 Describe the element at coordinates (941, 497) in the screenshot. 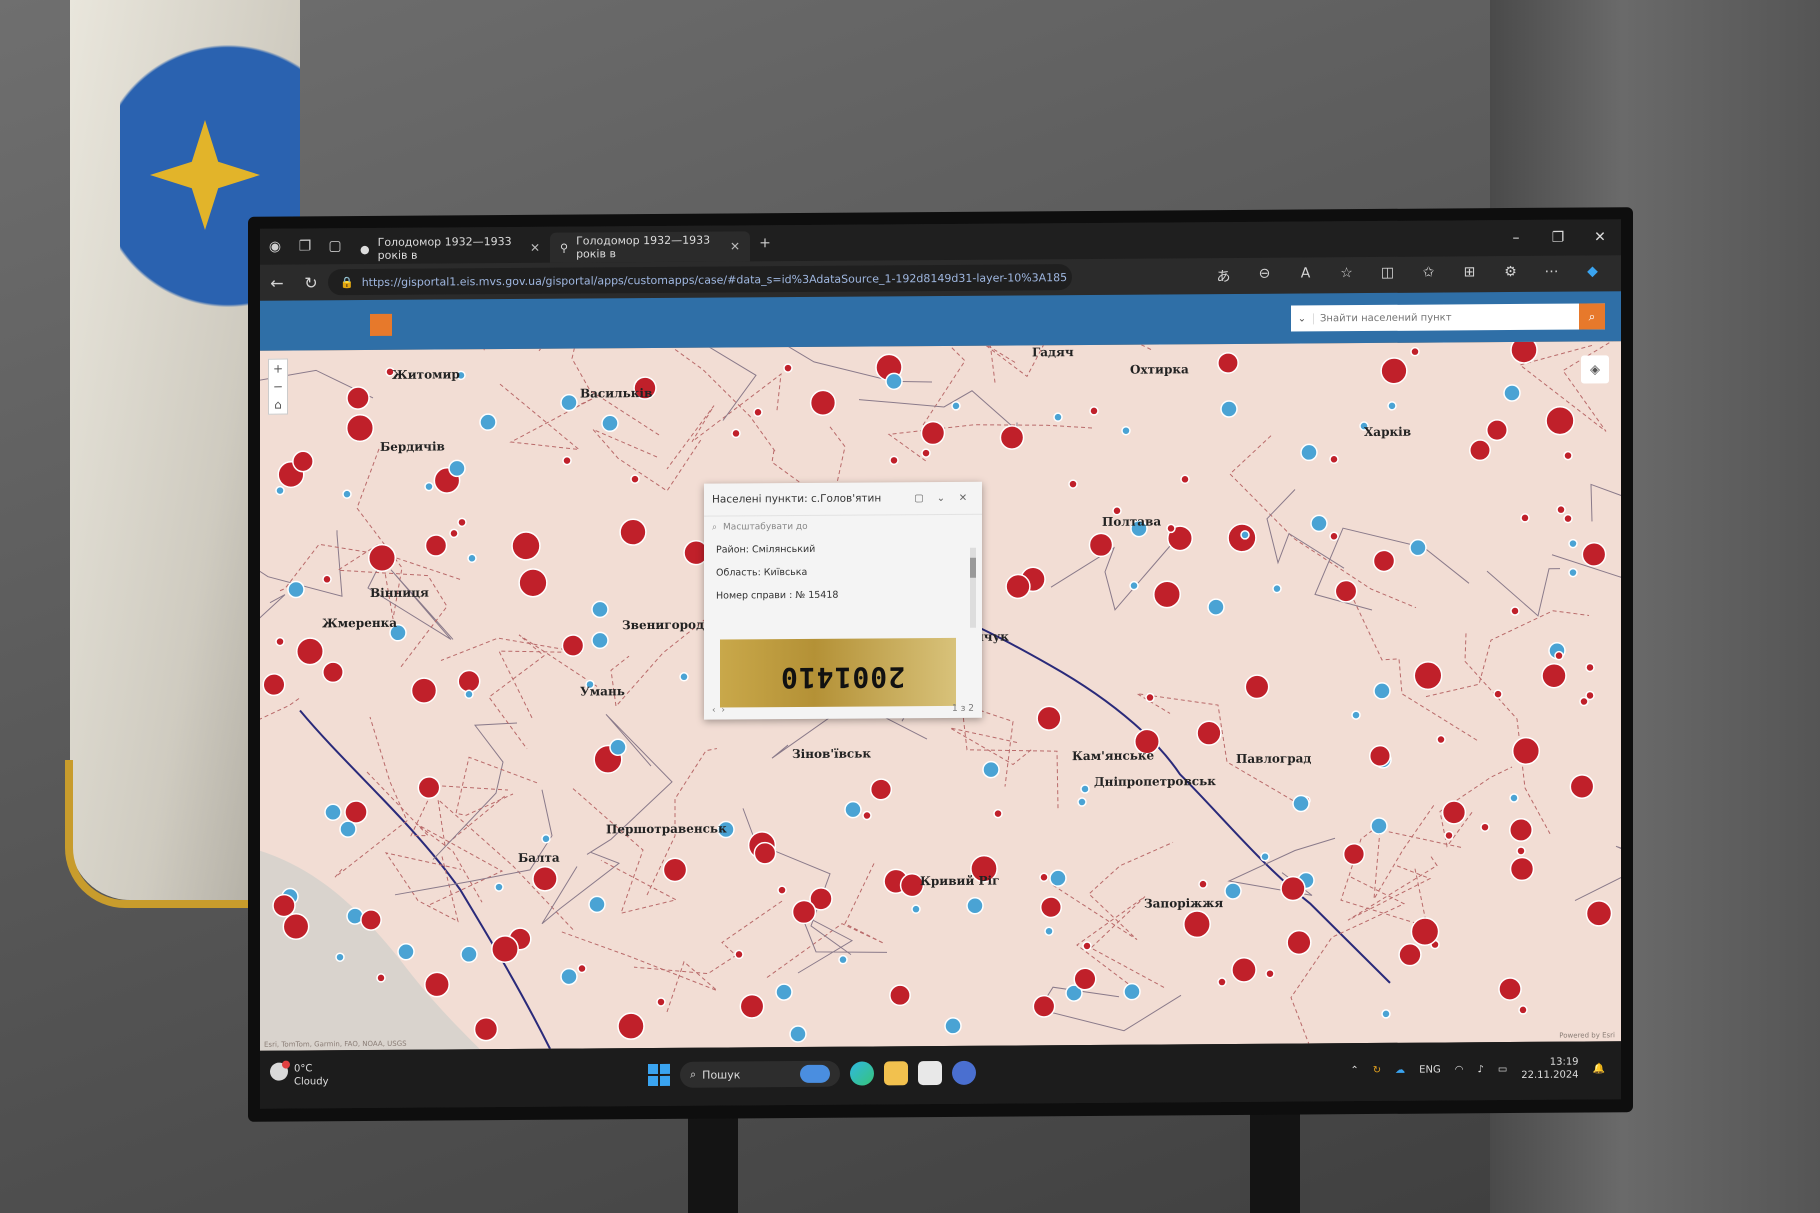

I see `collapse-icon: ⌄` at that location.